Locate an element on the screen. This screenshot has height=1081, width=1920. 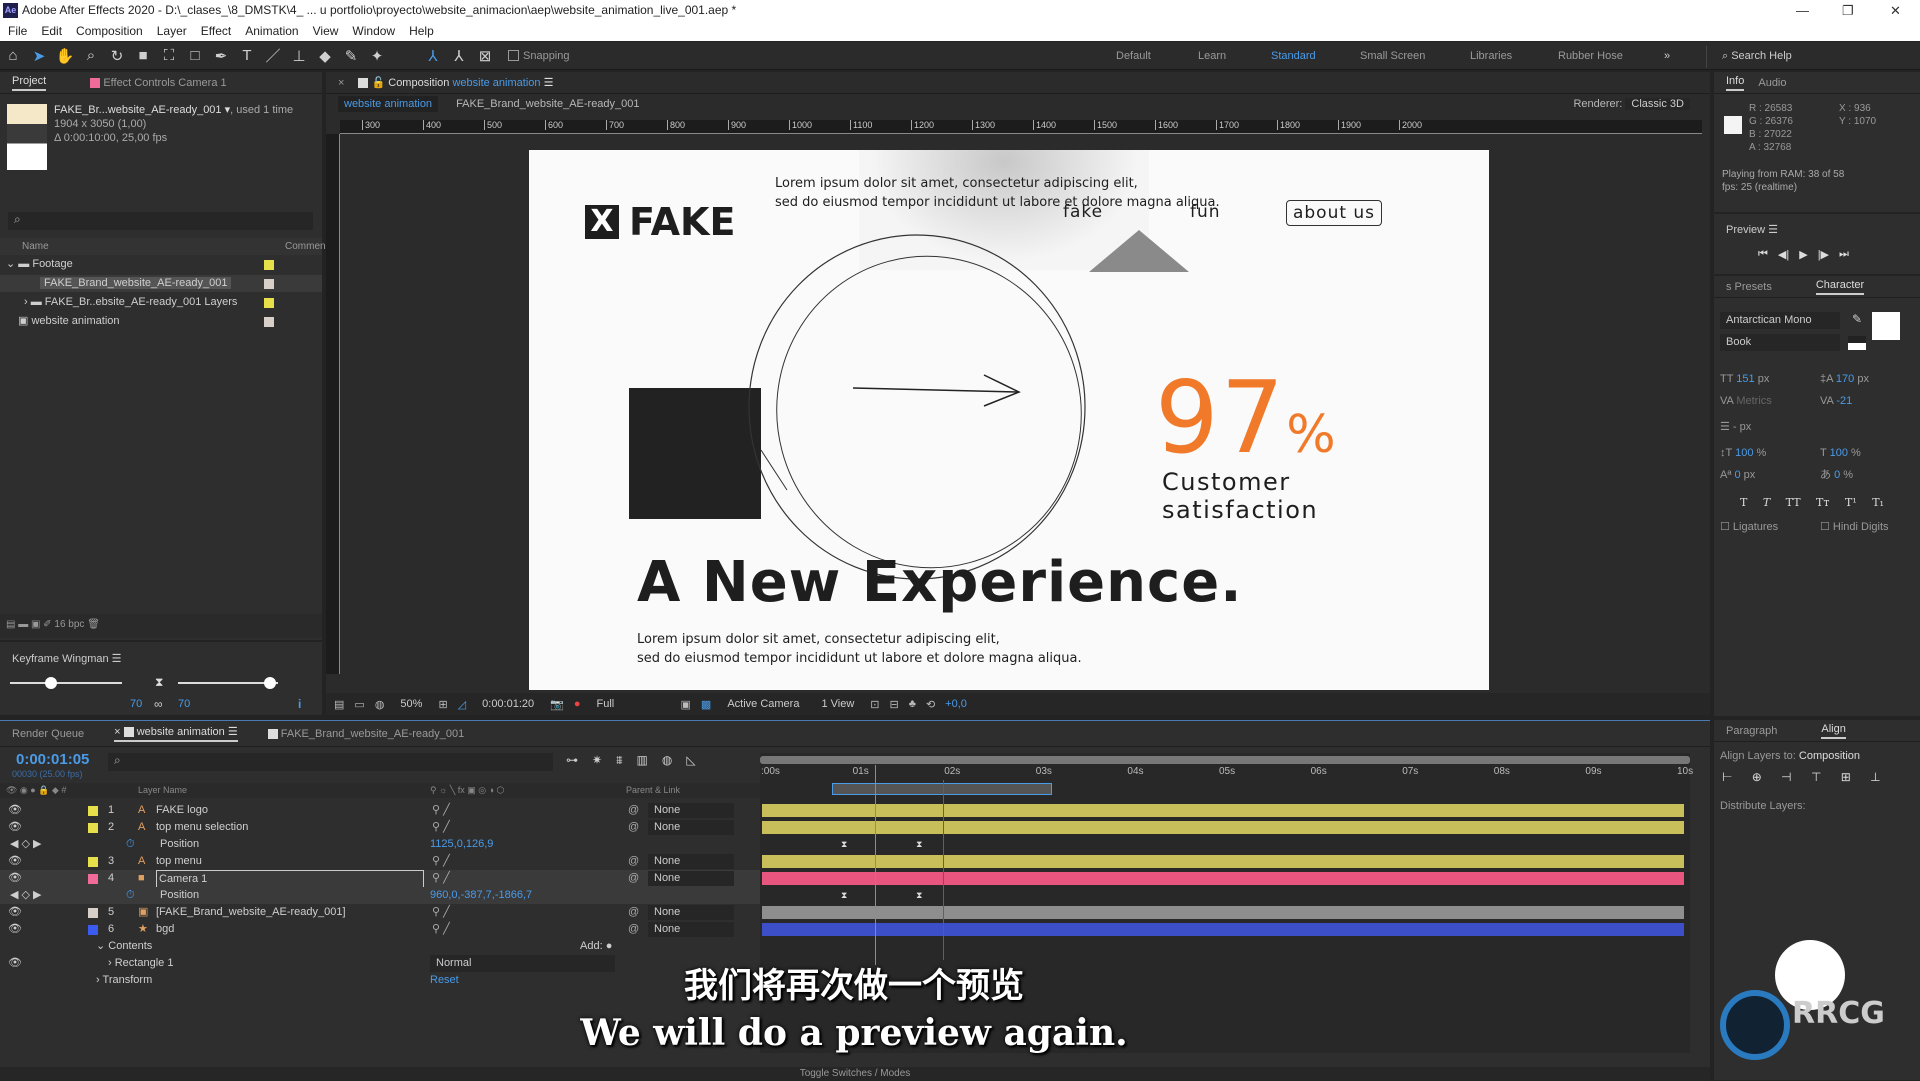
menu-window: Window is located at coordinates (373, 31).